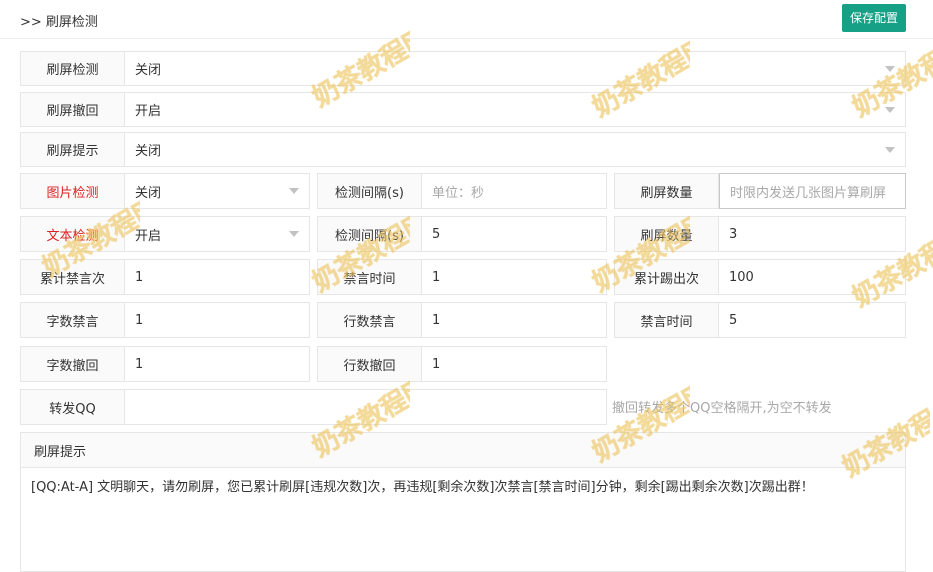 The width and height of the screenshot is (933, 572). What do you see at coordinates (73, 109) in the screenshot?
I see `recall-label: 刷屏撤回` at bounding box center [73, 109].